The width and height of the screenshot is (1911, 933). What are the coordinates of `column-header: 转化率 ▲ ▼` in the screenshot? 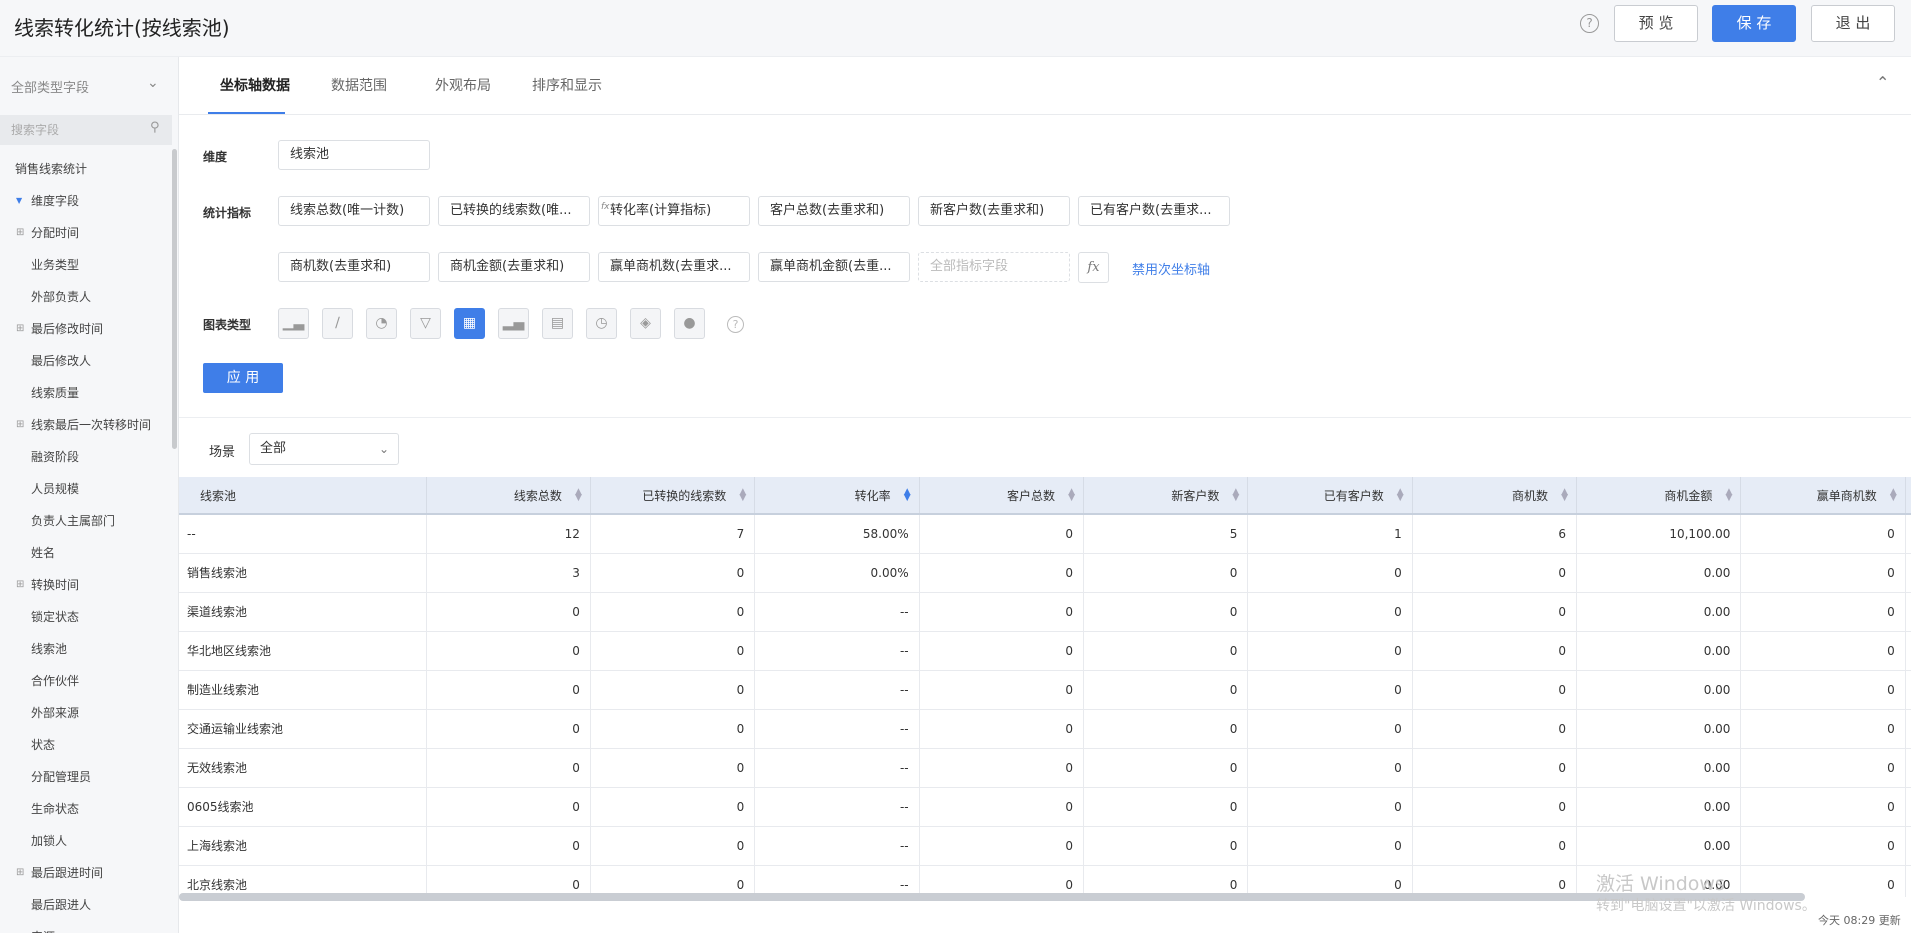 It's located at (837, 496).